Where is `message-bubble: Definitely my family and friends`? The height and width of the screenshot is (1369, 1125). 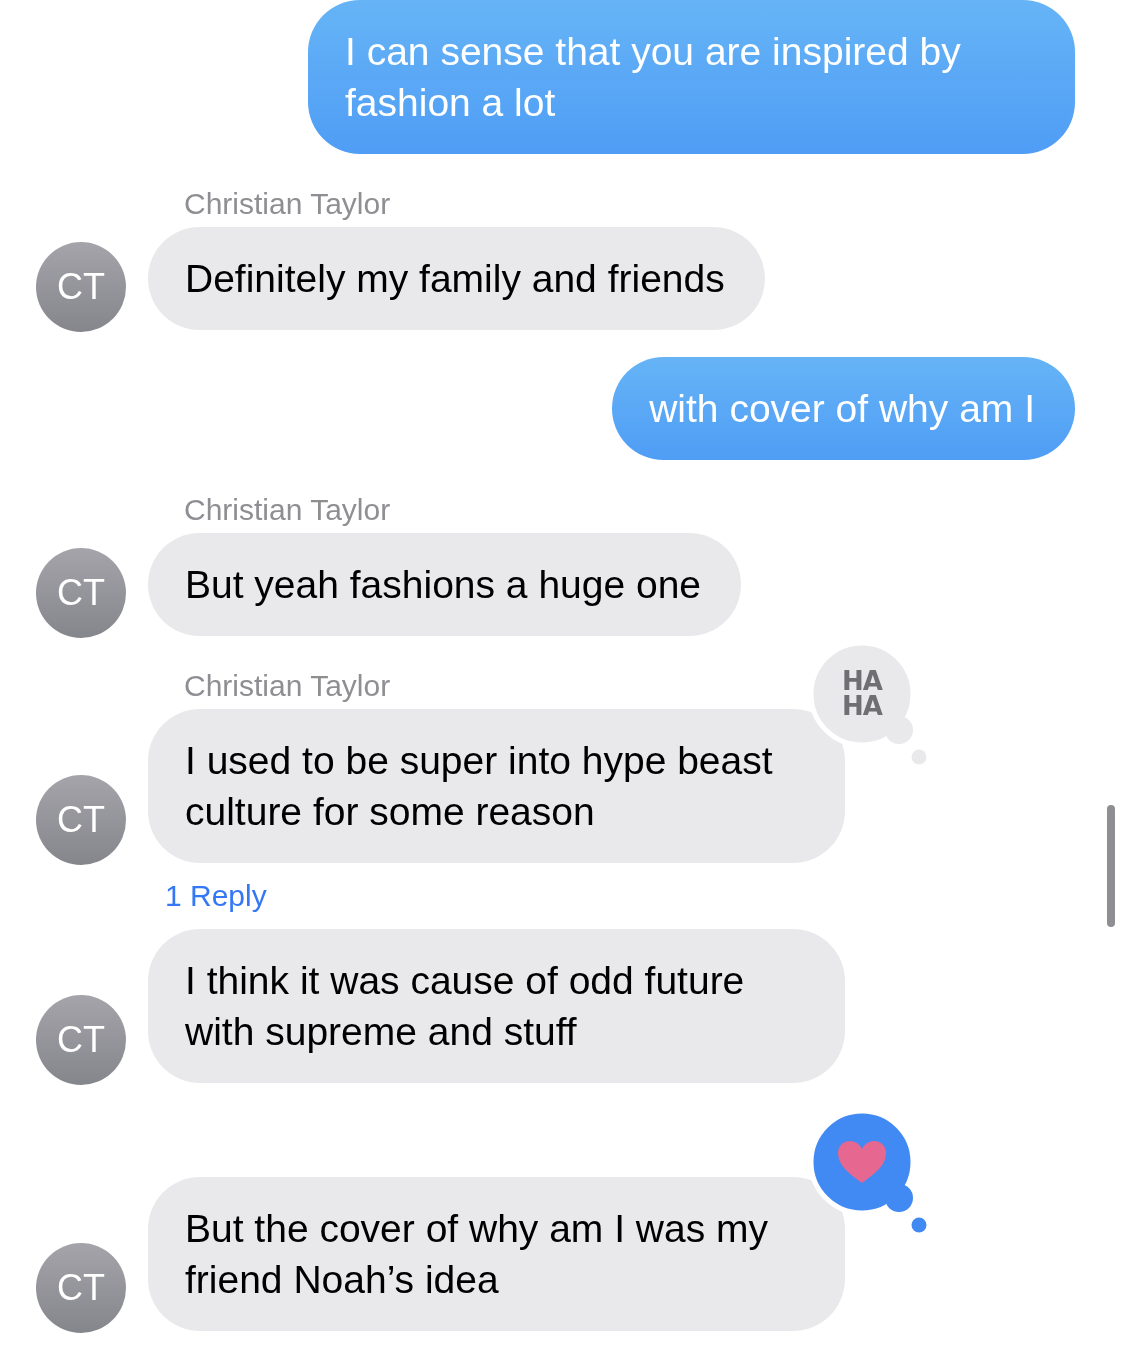 message-bubble: Definitely my family and friends is located at coordinates (456, 278).